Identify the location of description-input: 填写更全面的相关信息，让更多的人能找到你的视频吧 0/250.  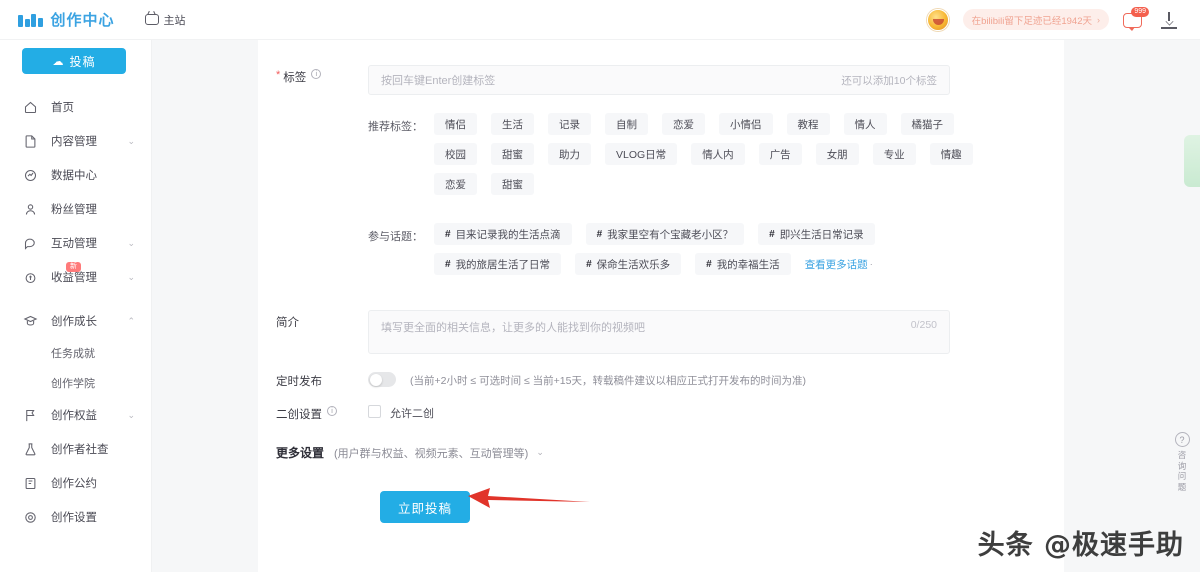
(659, 332).